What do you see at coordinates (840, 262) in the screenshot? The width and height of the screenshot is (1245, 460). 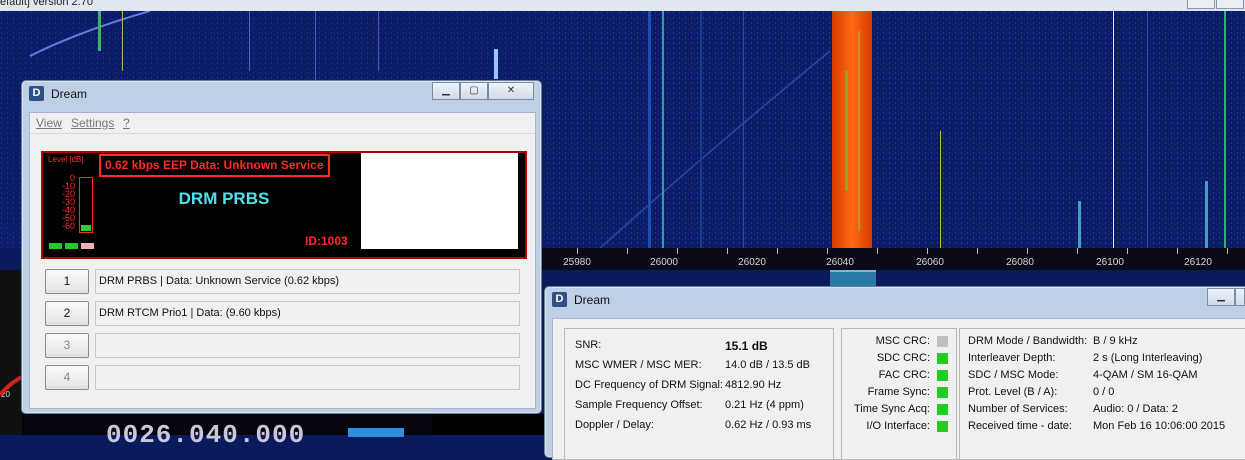 I see `axis-label: 26040` at bounding box center [840, 262].